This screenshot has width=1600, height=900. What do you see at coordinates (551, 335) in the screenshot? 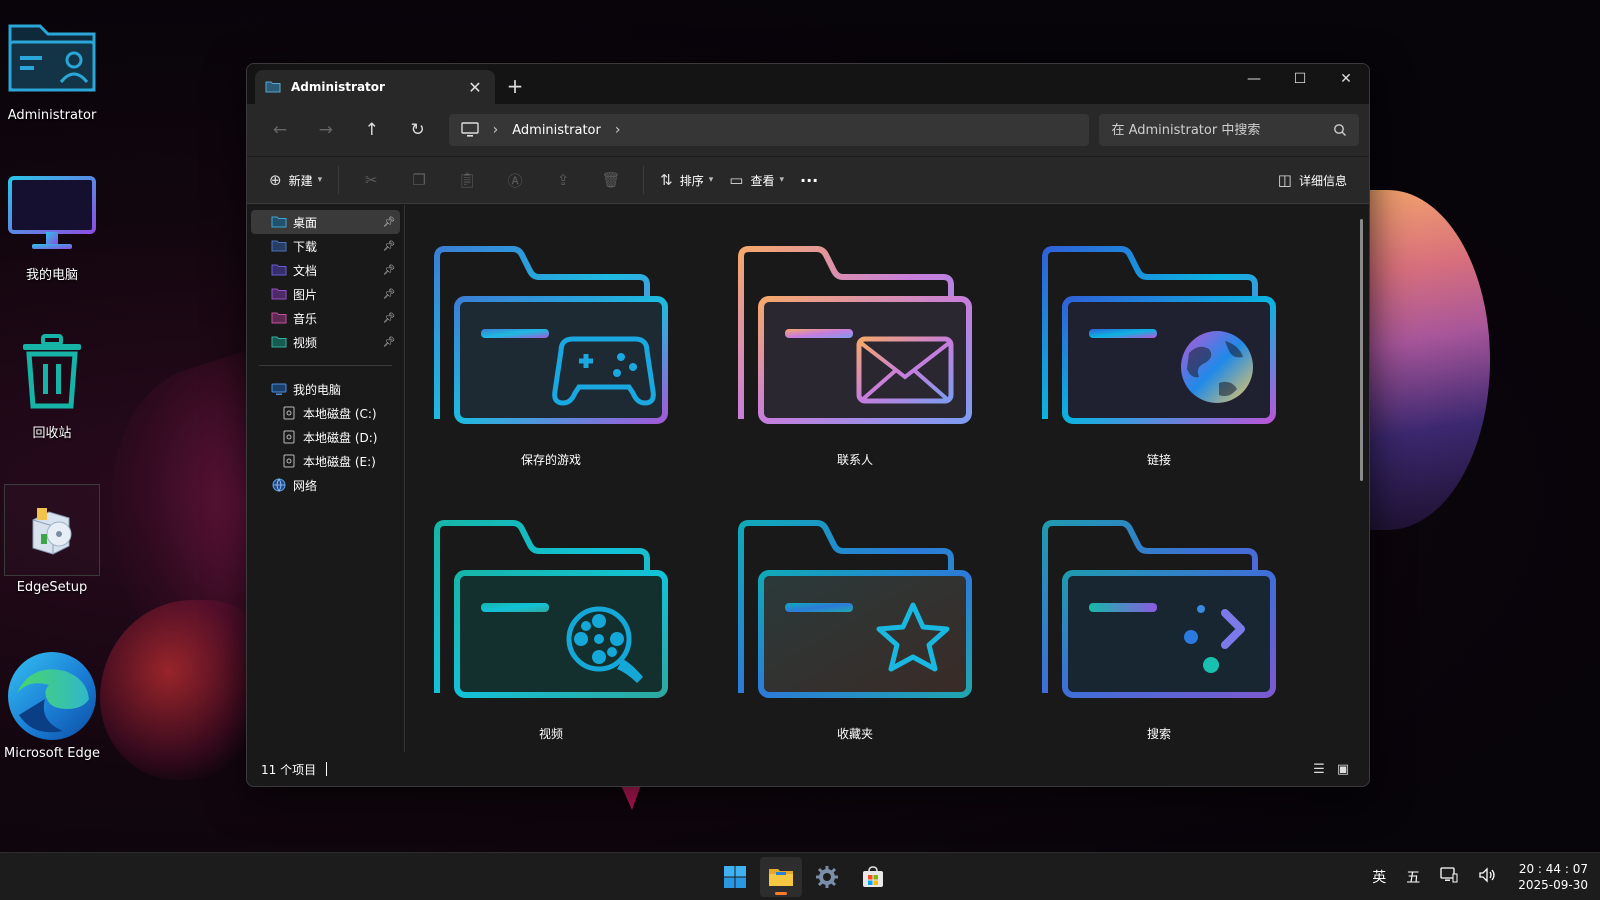
I see `gamepad-icon` at bounding box center [551, 335].